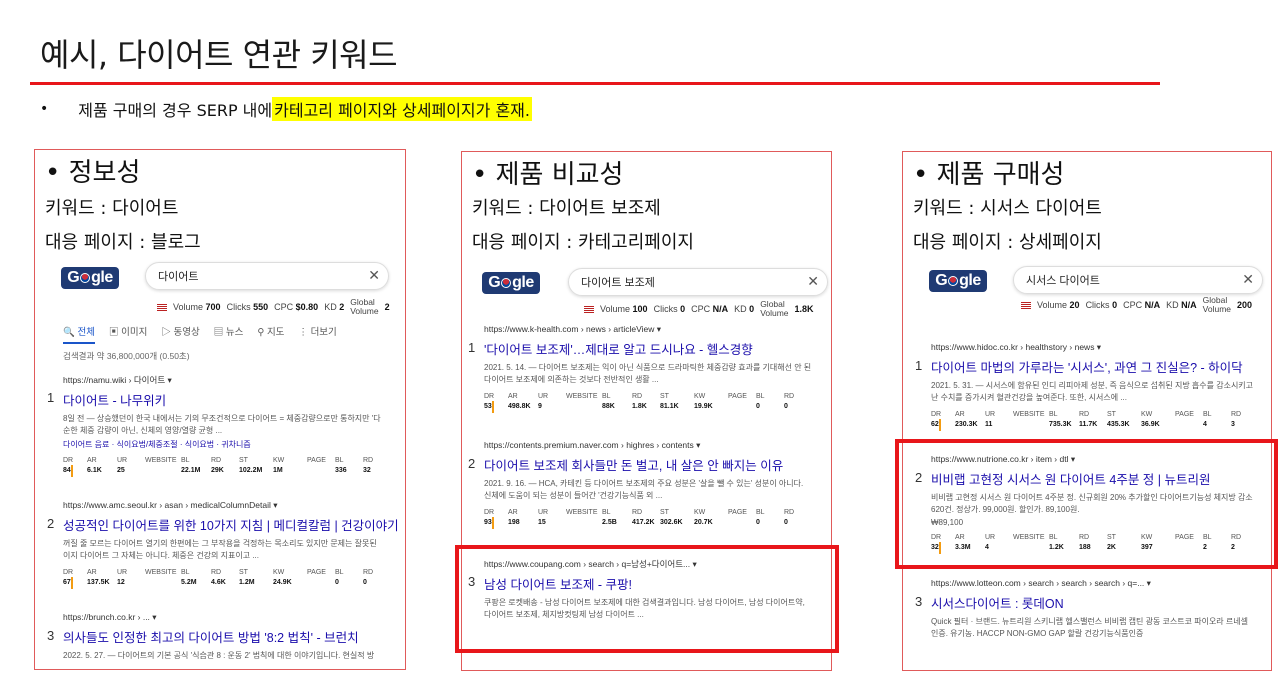  I want to click on seo-stat: BL 735.3K, so click(1060, 419).